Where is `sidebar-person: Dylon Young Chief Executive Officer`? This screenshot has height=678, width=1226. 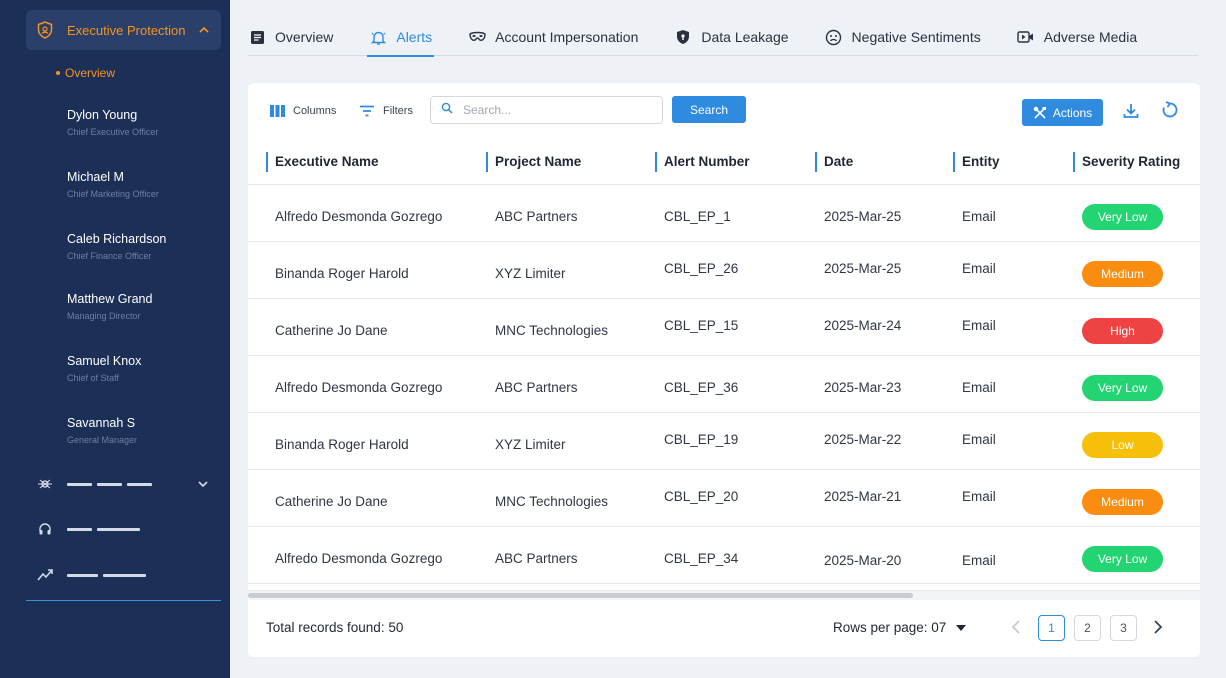
sidebar-person: Dylon Young Chief Executive Officer is located at coordinates (112, 122).